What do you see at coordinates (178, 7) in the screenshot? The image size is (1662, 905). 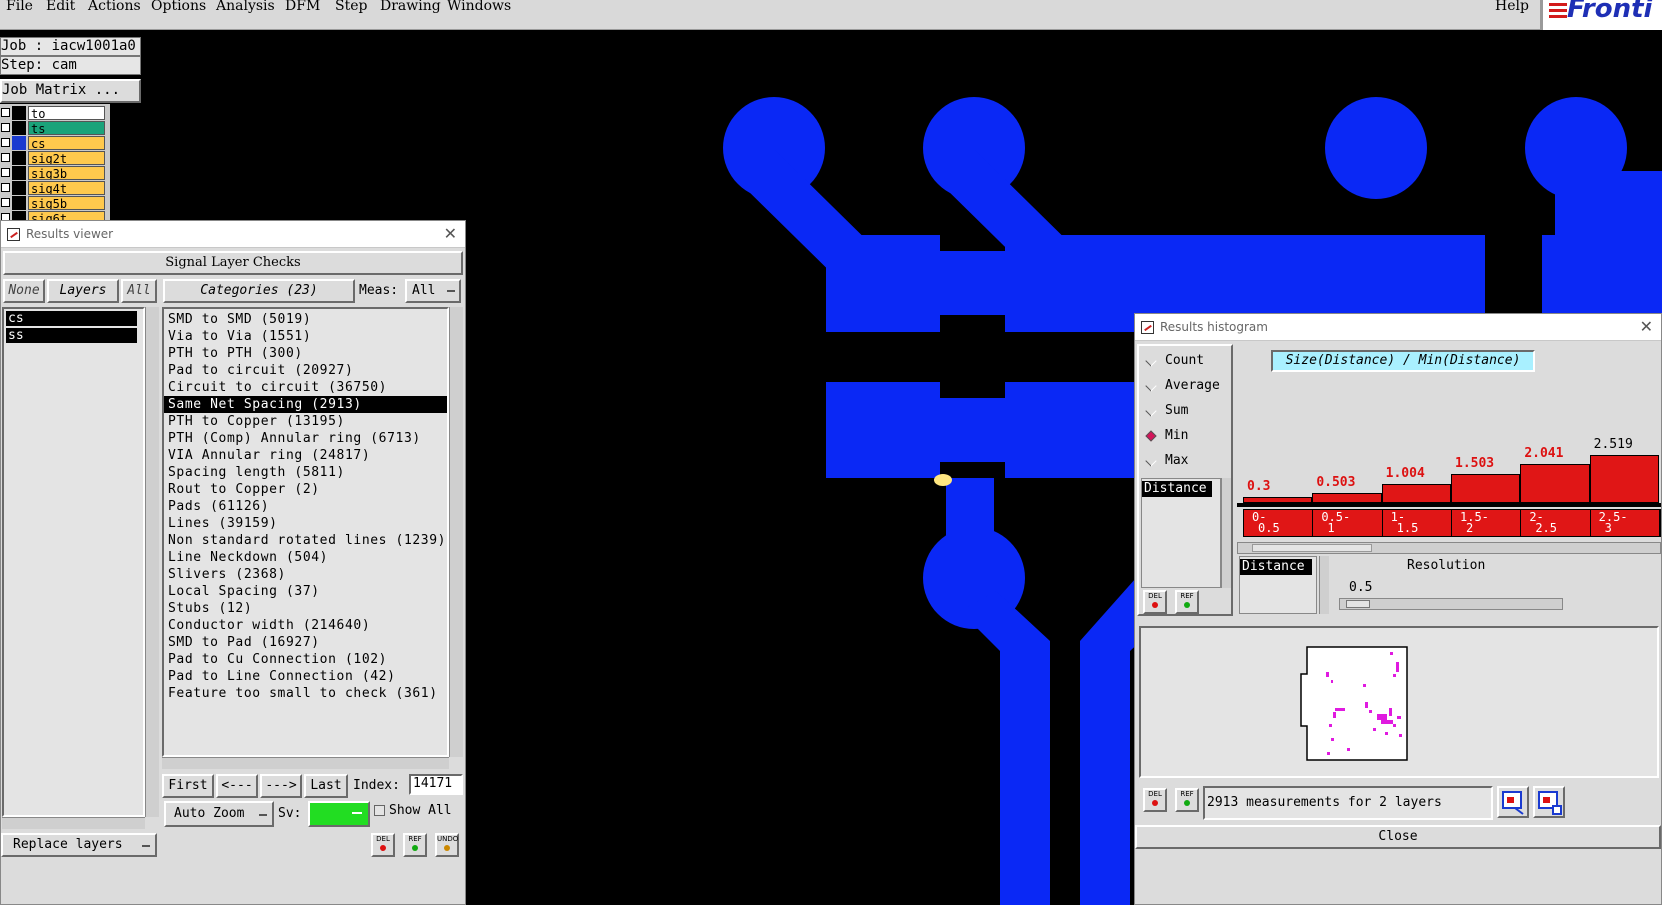 I see `menu-options: Options` at bounding box center [178, 7].